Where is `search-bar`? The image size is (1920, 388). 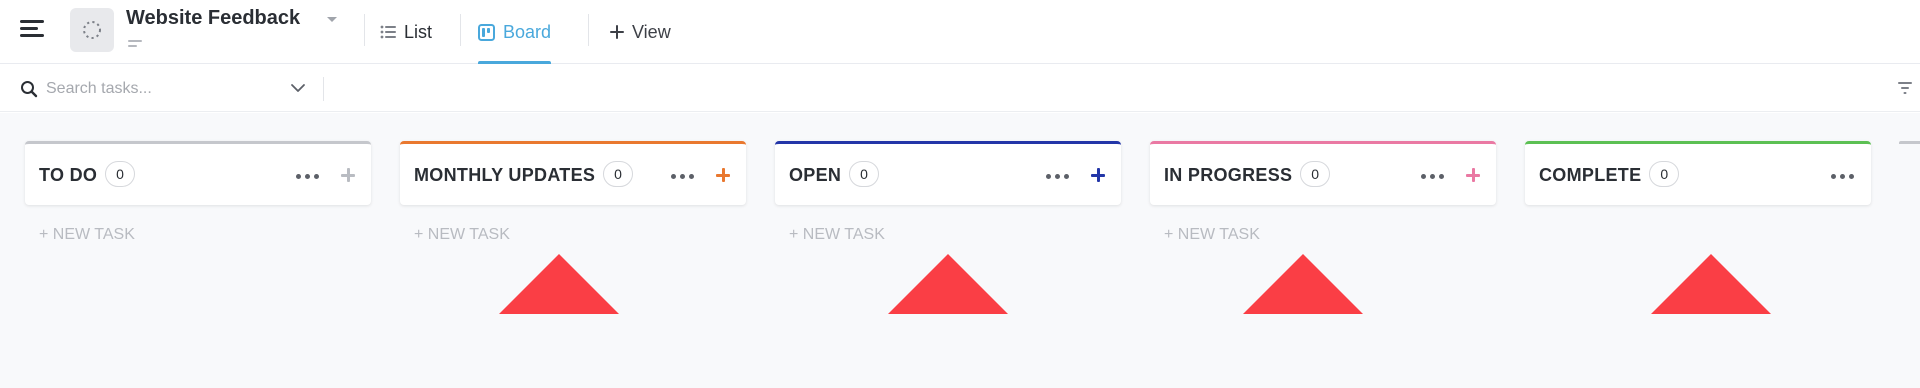
search-bar is located at coordinates (960, 88).